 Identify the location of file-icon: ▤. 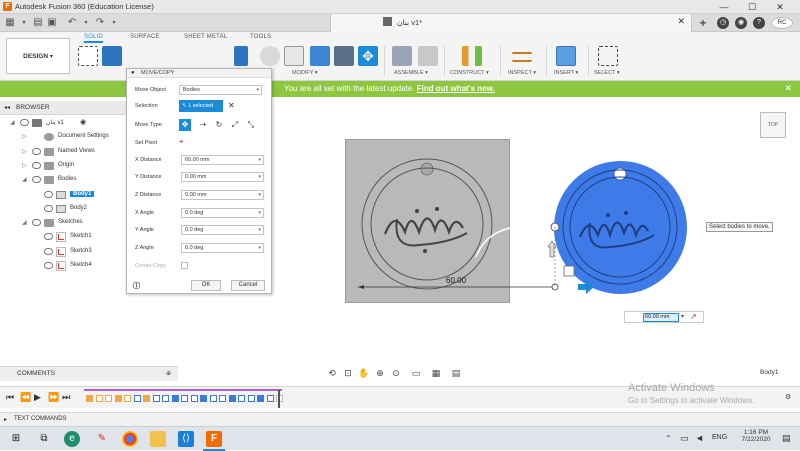
(38, 23).